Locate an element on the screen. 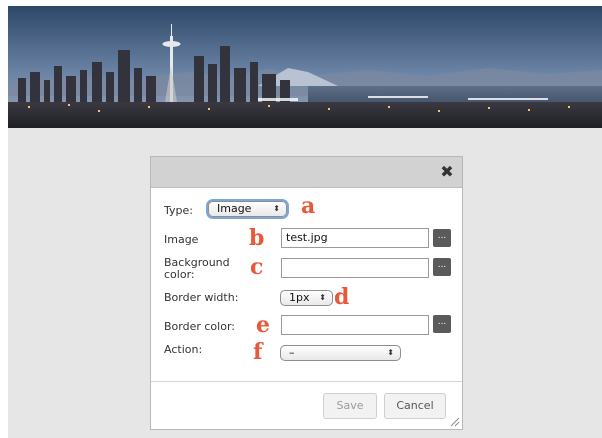  background-color-field is located at coordinates (355, 268).